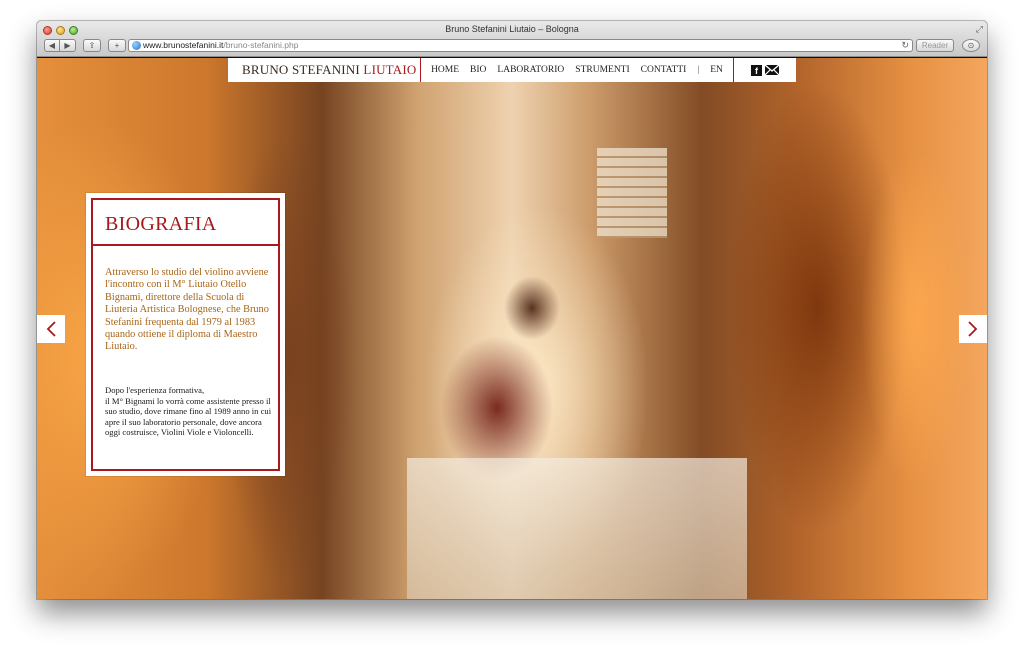 Image resolution: width=1024 pixels, height=651 pixels. What do you see at coordinates (301, 69) in the screenshot?
I see `brand-name: BRUNO STEFANINI` at bounding box center [301, 69].